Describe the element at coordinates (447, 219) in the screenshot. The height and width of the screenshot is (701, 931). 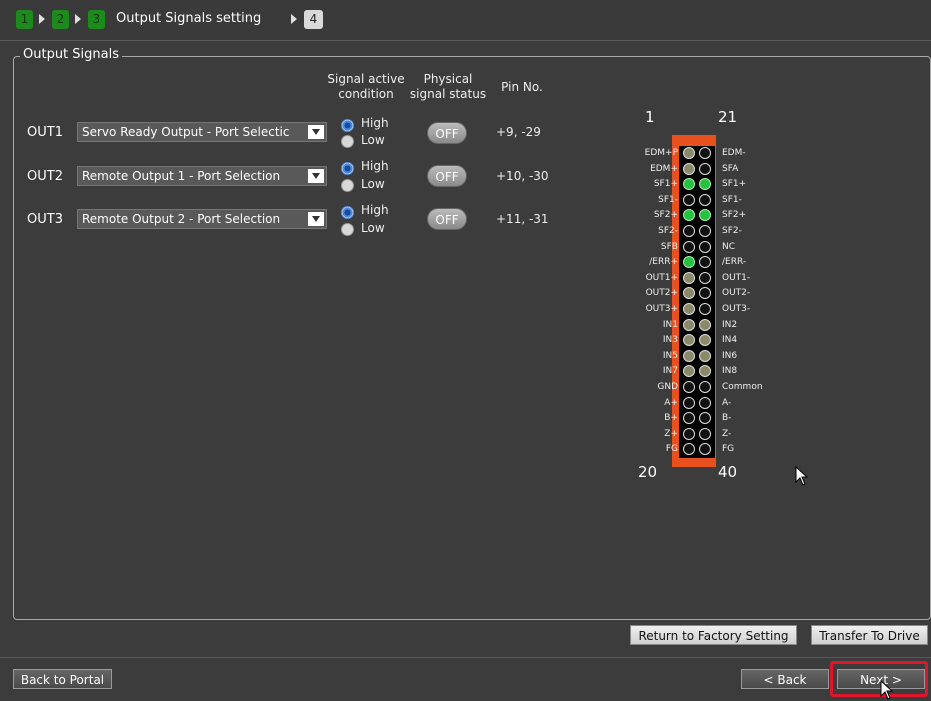
I see `out3-status-indicator: OFF` at that location.